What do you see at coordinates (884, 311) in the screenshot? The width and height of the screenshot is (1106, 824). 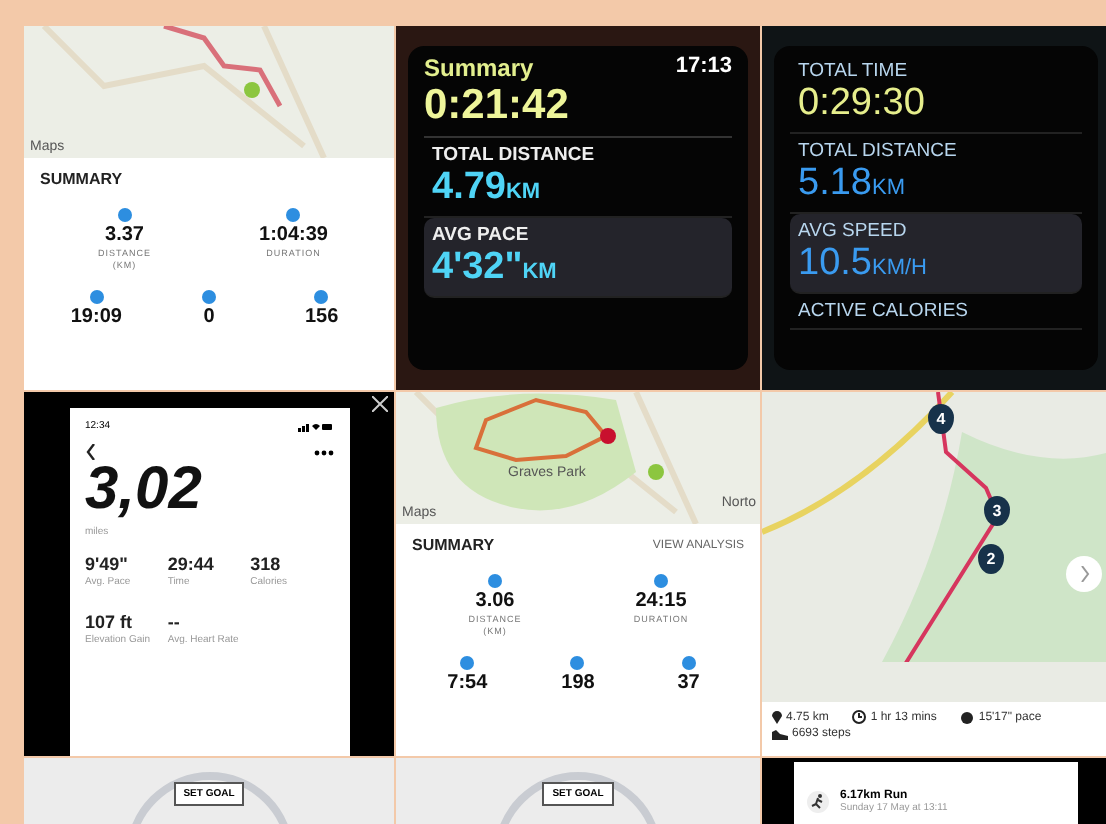 I see `metric-label: ACTIVE CALORIES` at bounding box center [884, 311].